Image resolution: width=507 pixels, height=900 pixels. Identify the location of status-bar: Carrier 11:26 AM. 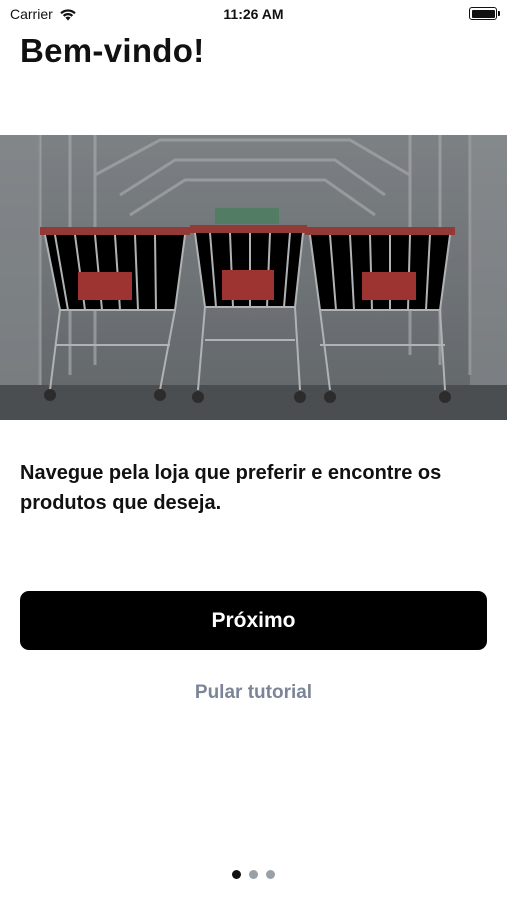
(253, 14).